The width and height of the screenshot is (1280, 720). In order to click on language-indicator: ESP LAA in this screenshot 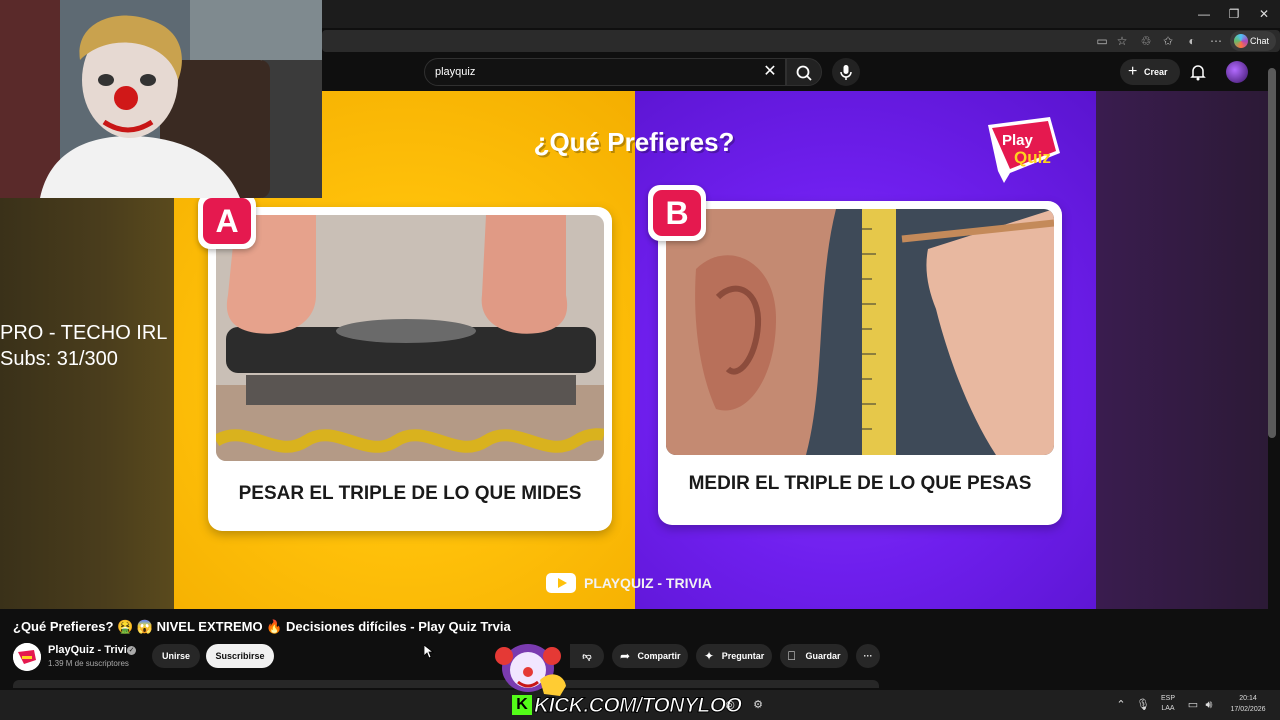, I will do `click(1168, 704)`.